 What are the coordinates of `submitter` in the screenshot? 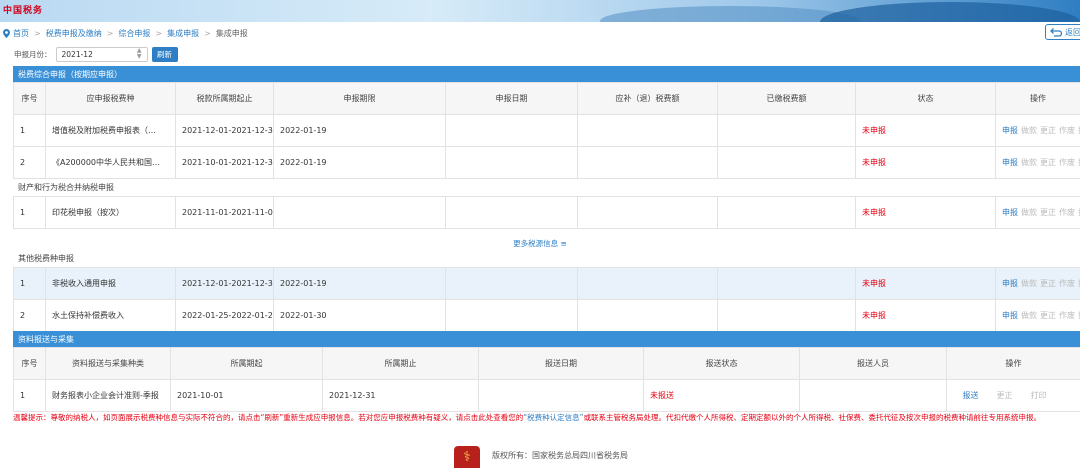 It's located at (873, 396).